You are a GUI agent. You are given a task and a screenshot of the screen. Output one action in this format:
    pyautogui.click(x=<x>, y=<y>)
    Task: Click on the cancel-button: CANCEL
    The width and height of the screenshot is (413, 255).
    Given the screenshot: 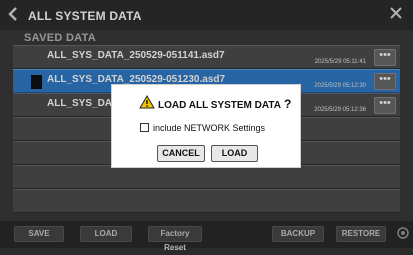 What is the action you would take?
    pyautogui.click(x=181, y=153)
    